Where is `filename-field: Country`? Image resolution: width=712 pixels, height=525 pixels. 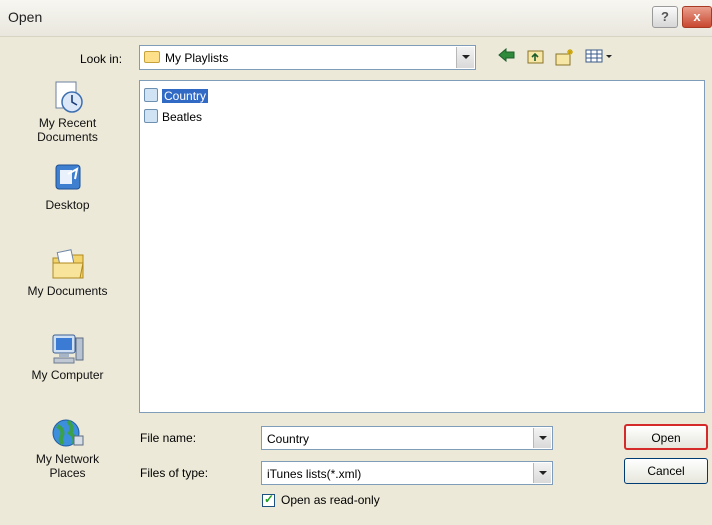
filename-field: Country is located at coordinates (407, 438).